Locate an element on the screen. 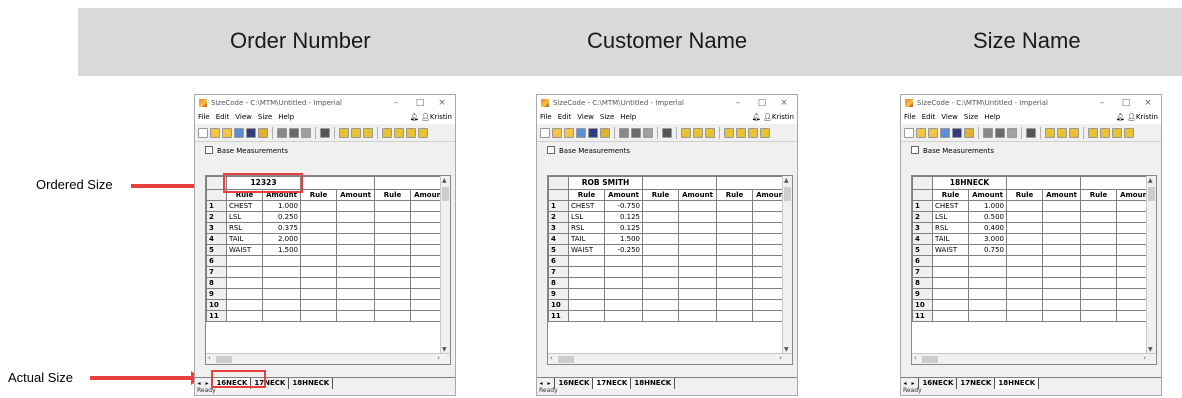  rule-cell: RSL is located at coordinates (586, 228).